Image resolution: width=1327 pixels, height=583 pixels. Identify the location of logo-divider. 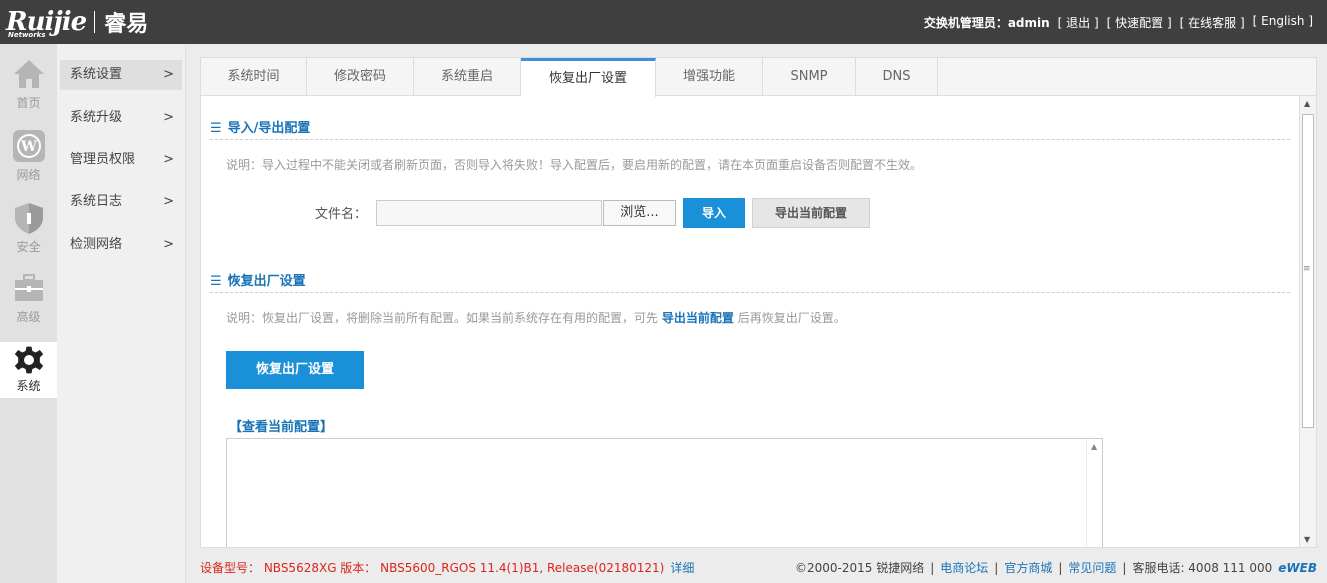
(95, 22).